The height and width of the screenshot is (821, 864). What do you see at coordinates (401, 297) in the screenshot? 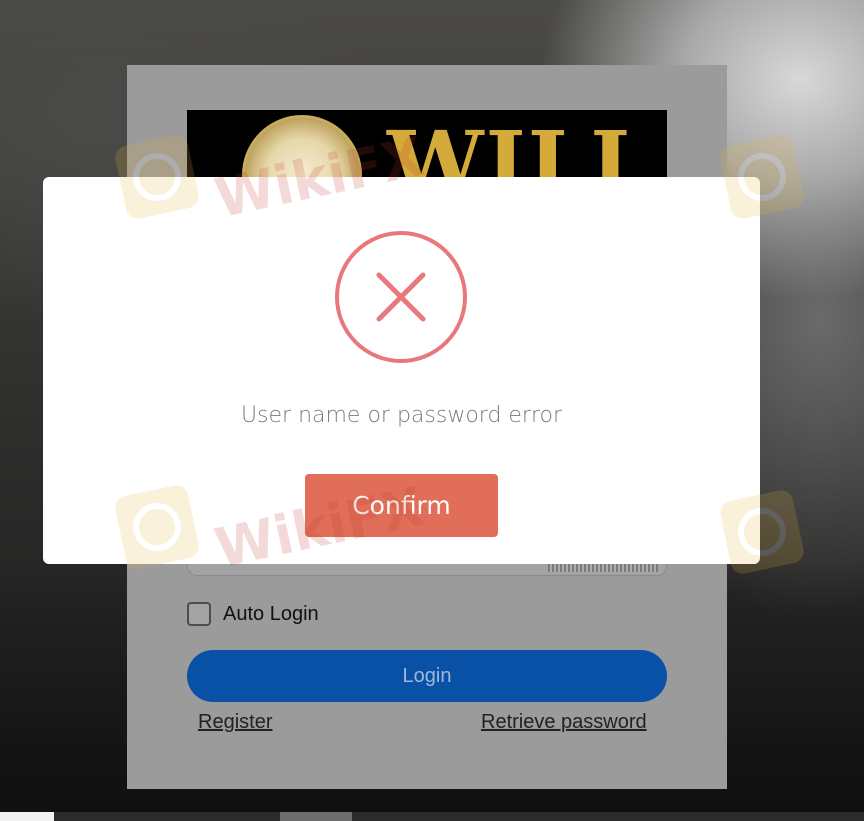
I see `error-x-circle-icon` at bounding box center [401, 297].